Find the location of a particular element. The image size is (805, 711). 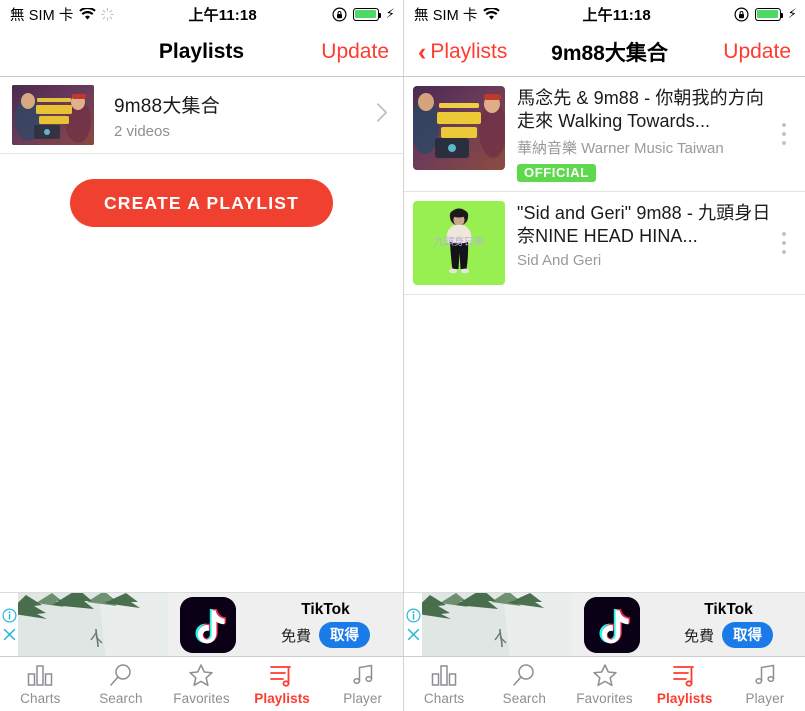

video-channel: 華納音樂 Warner Music Taiwan is located at coordinates (620, 149).